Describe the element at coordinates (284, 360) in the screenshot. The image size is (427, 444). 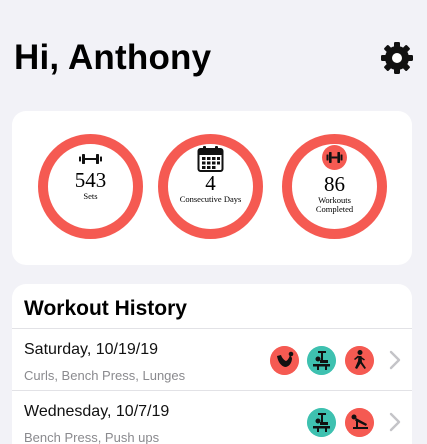
I see `arm-curl-icon` at that location.